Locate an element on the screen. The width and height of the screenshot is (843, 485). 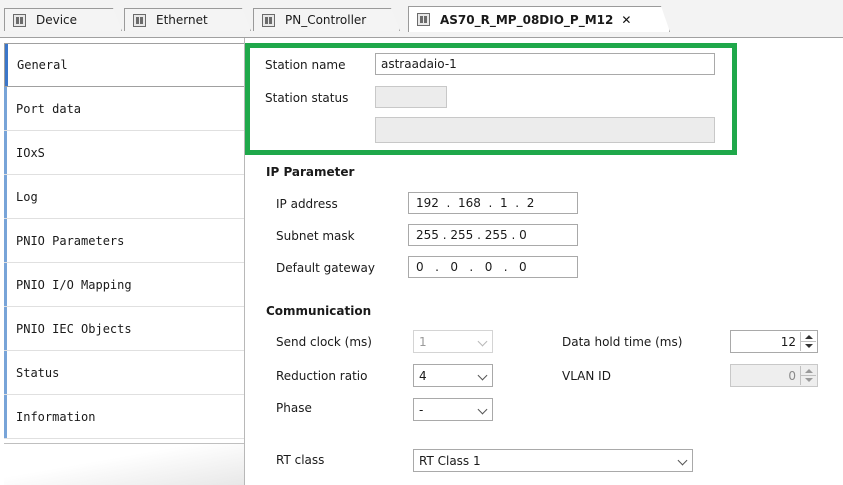
sidebar-item-port-data: Port data is located at coordinates (124, 109).